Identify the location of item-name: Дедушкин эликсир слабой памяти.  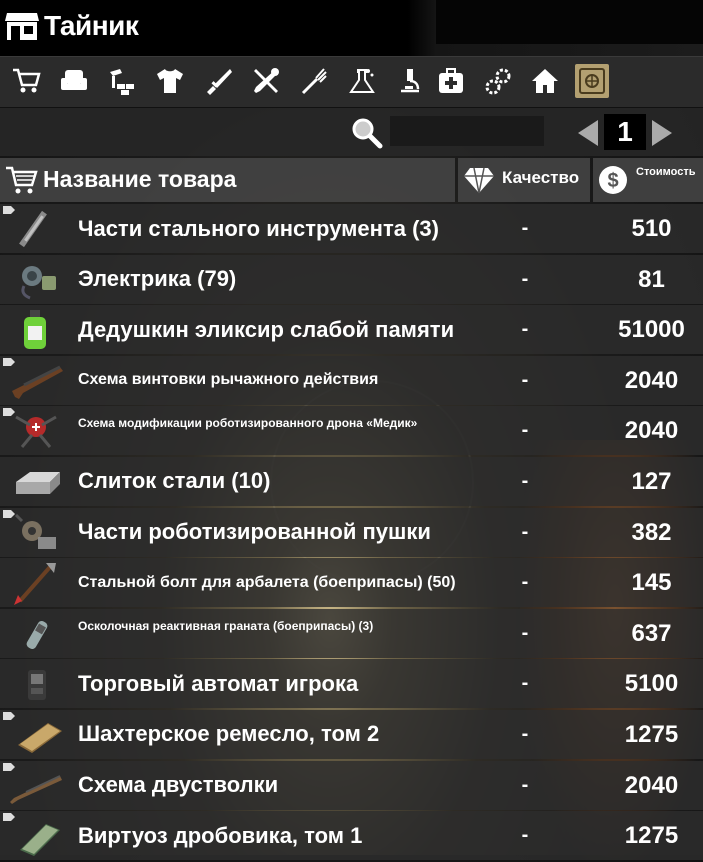
(266, 329).